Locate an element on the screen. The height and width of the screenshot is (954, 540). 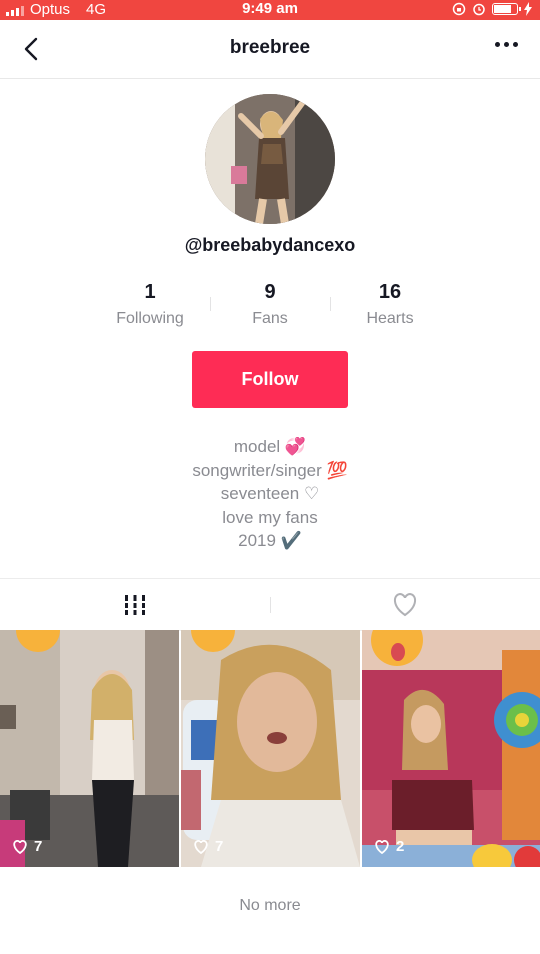
follow-button: Follow is located at coordinates (270, 379).